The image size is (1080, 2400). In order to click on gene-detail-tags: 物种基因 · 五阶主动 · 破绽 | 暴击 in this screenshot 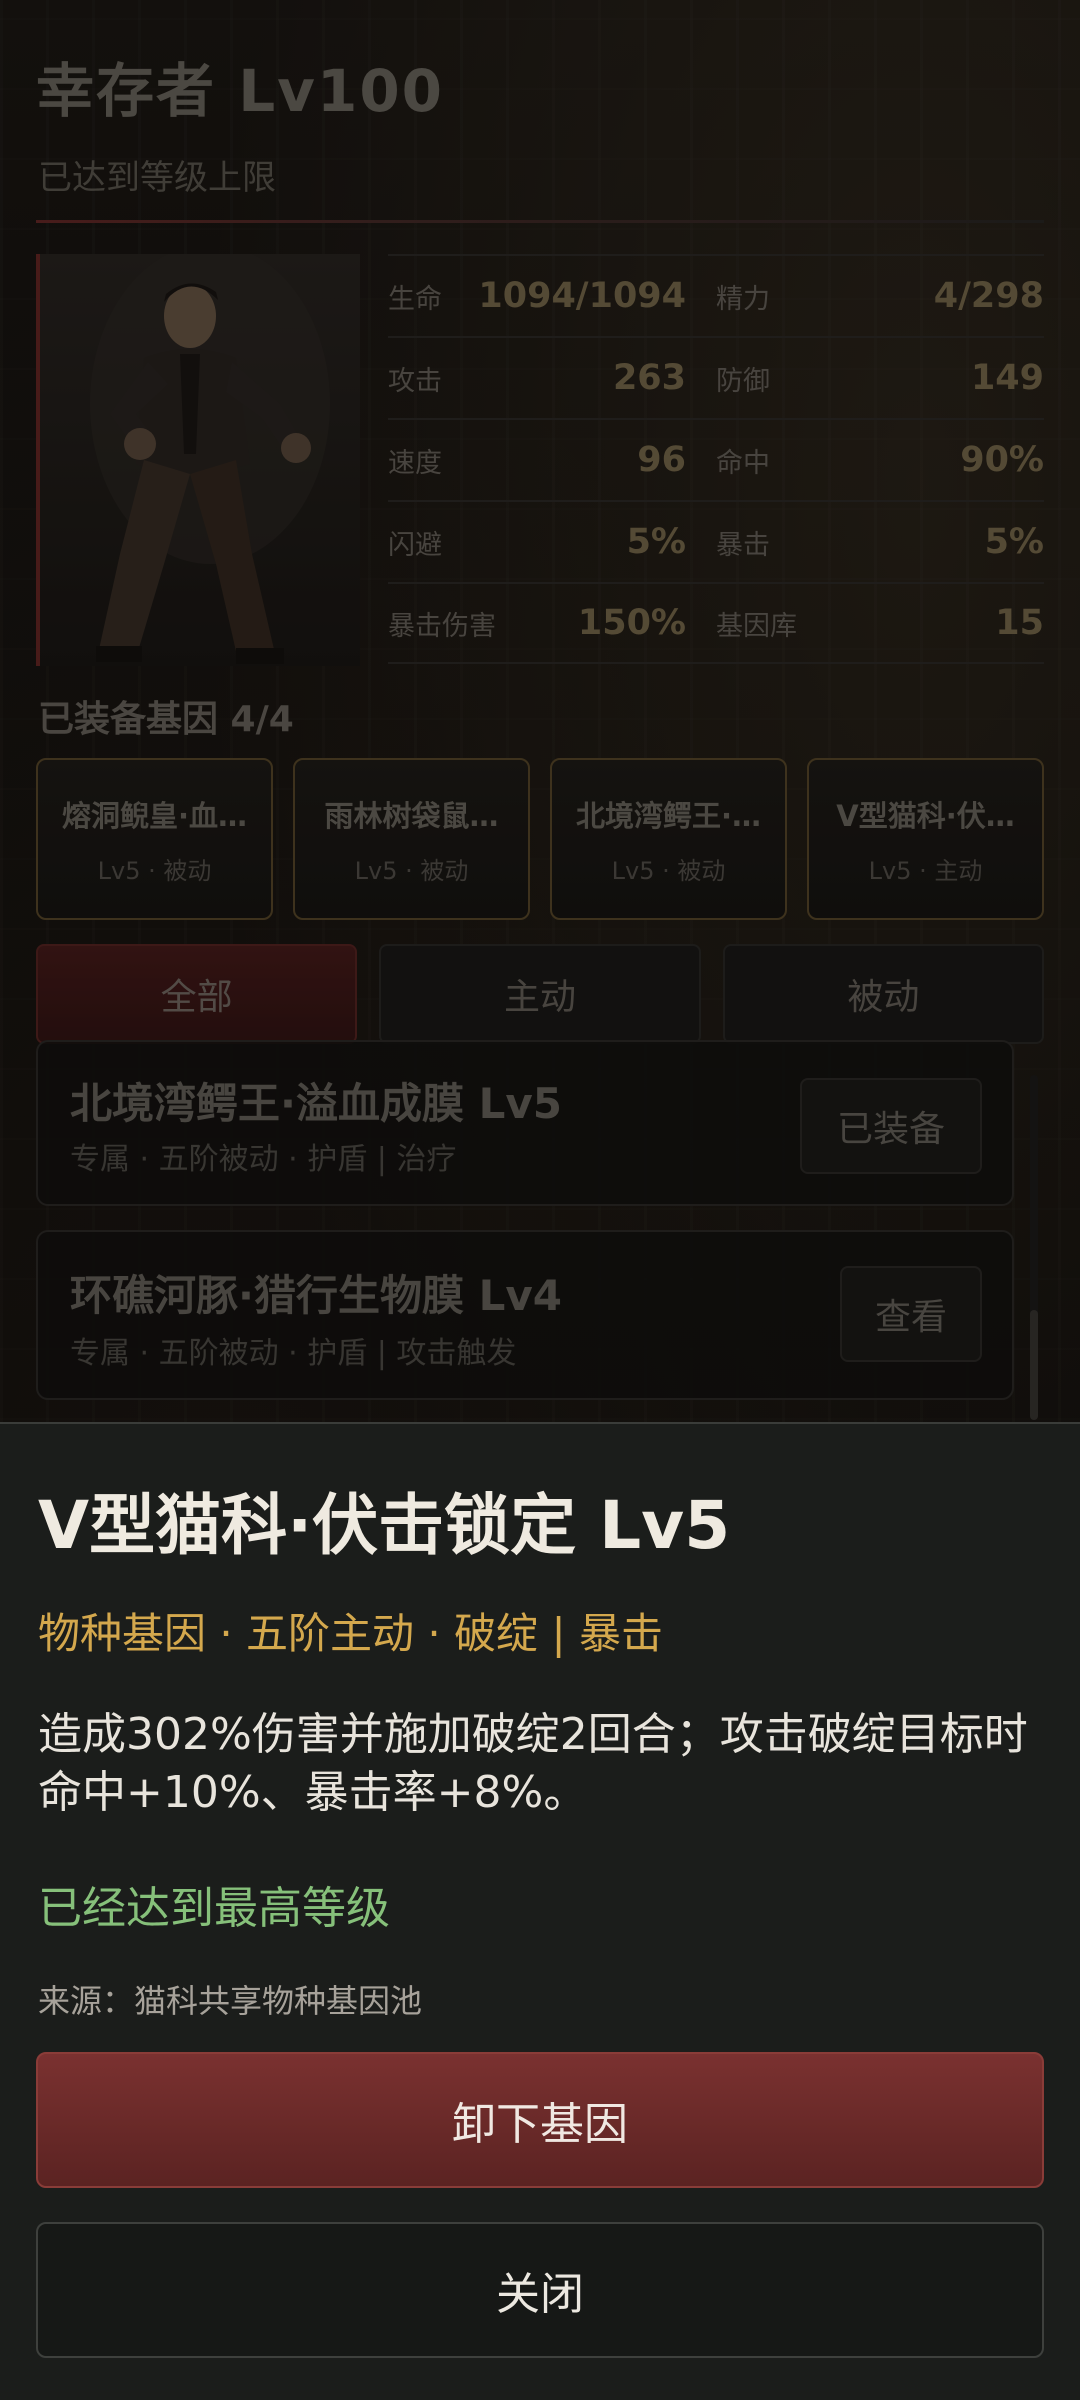, I will do `click(350, 1633)`.